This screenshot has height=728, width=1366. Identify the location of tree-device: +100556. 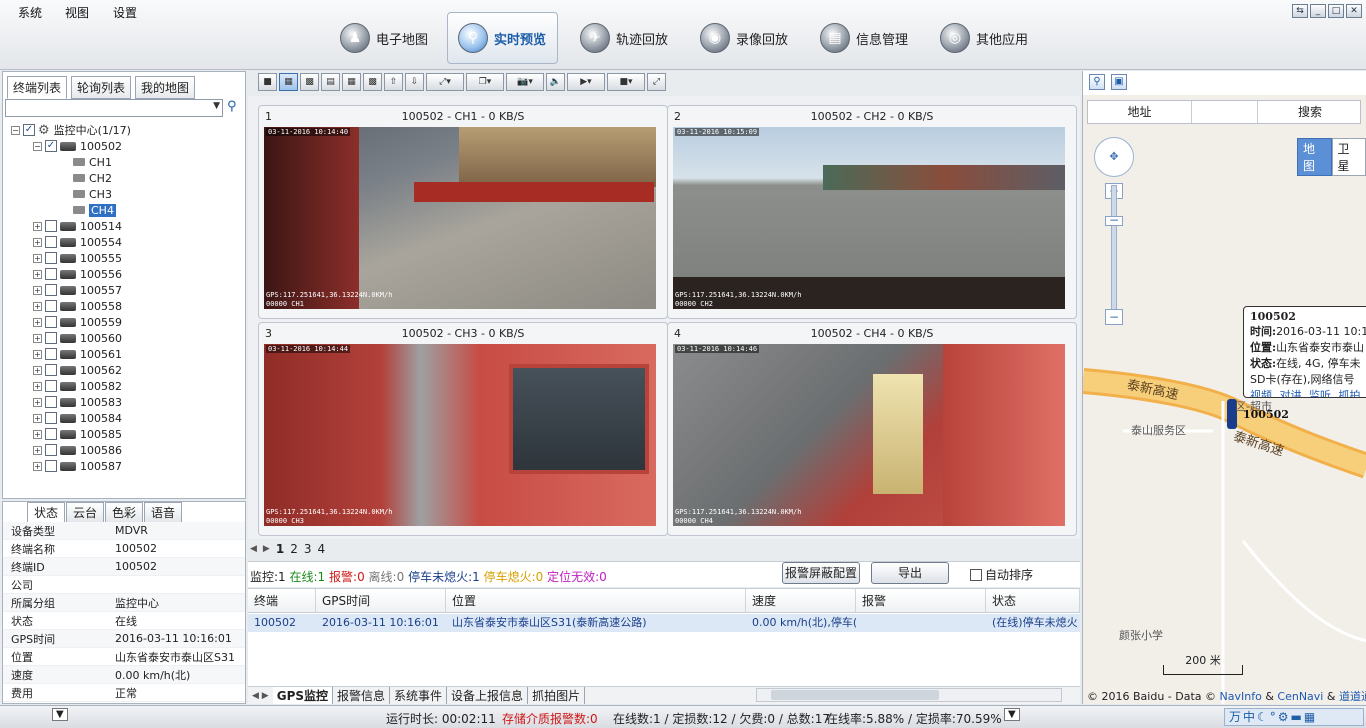
(77, 274).